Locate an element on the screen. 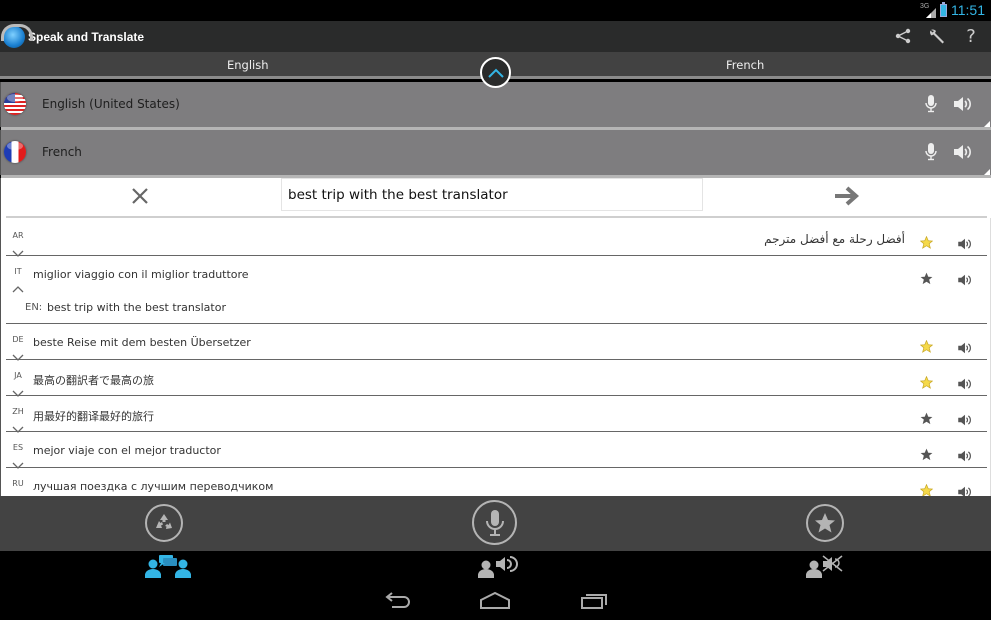 Image resolution: width=991 pixels, height=620 pixels. language-code: JA is located at coordinates (18, 375).